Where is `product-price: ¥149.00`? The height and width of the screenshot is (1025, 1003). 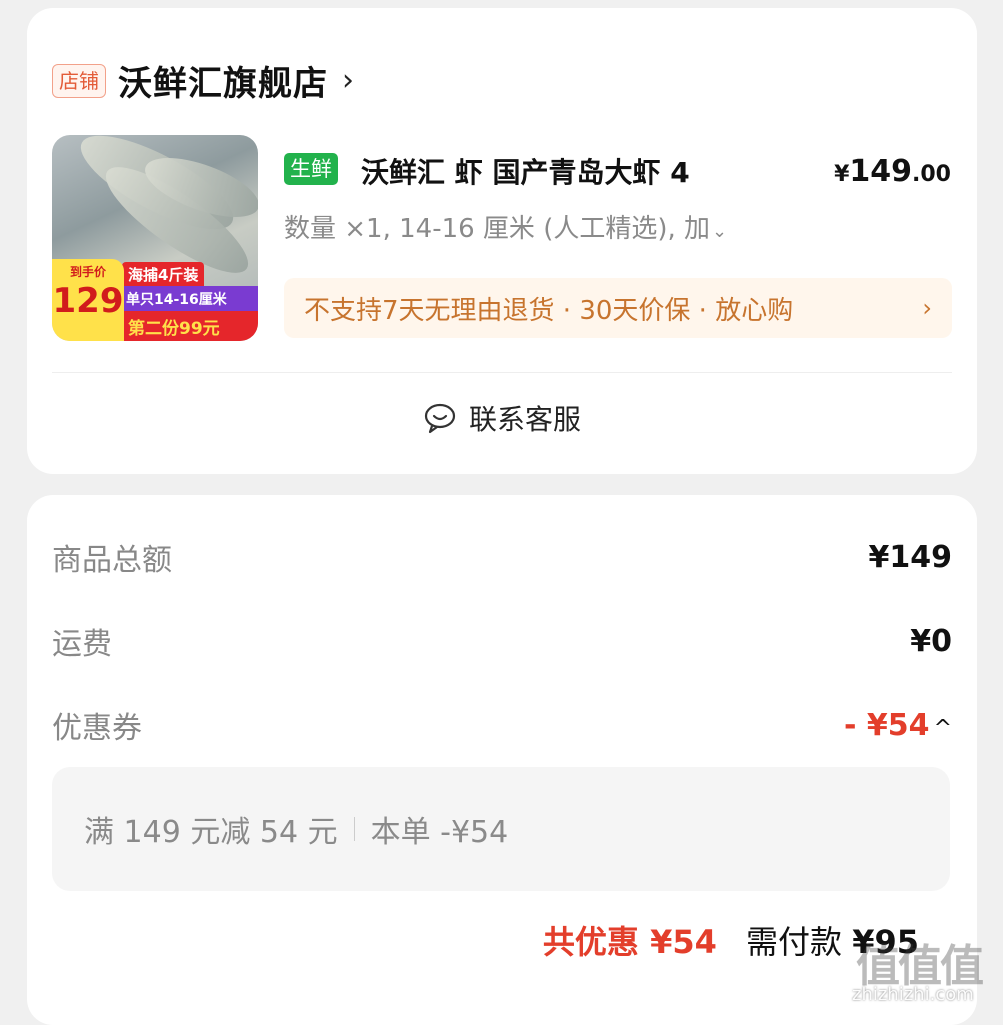 product-price: ¥149.00 is located at coordinates (892, 171).